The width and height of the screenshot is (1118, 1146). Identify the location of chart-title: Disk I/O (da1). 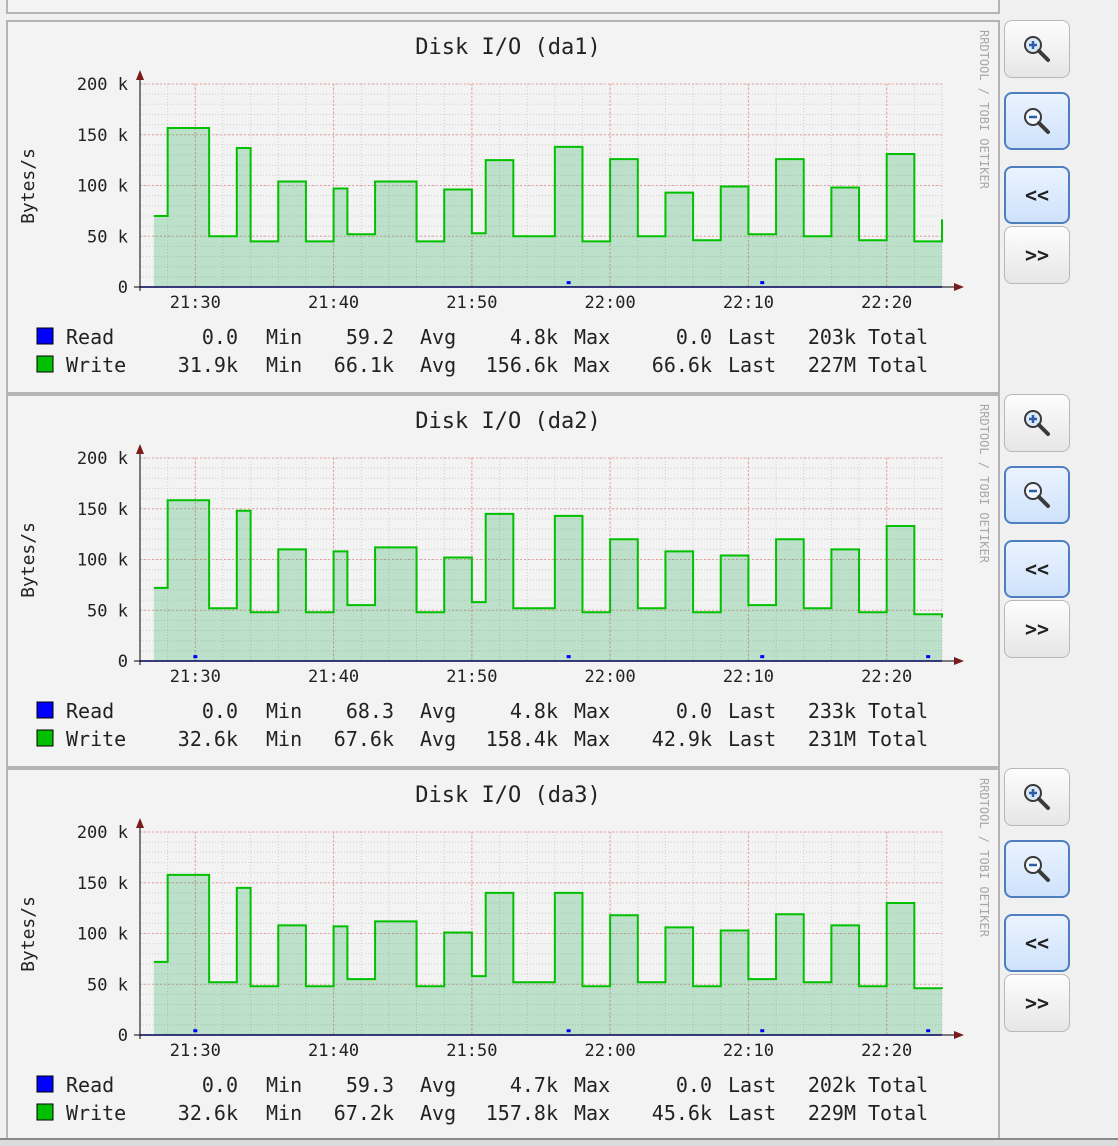
(507, 47).